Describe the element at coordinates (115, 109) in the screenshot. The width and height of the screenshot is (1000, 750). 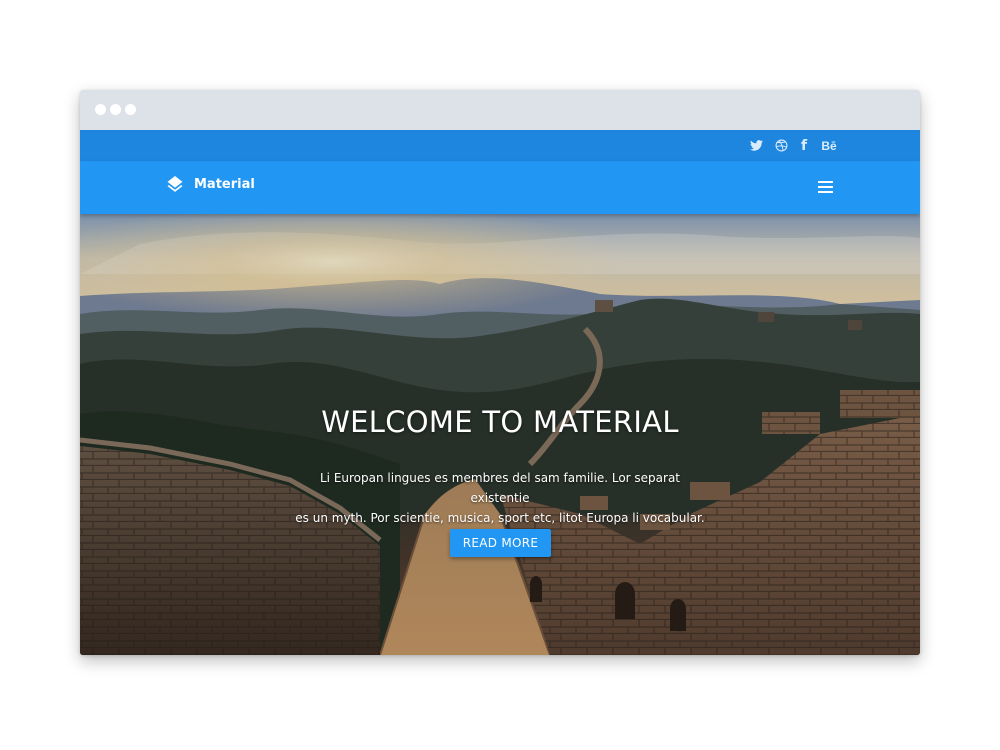
I see `window-minimize-dot` at that location.